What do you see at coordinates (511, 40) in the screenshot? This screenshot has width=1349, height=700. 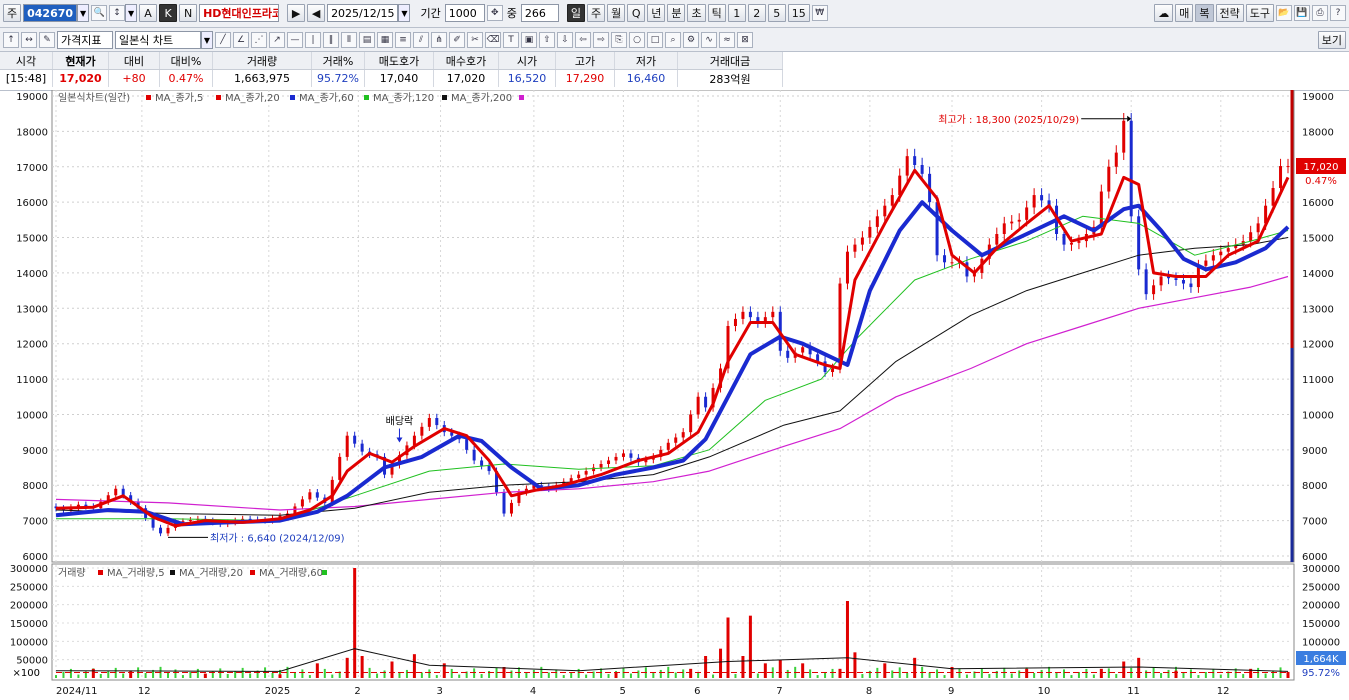 I see `text-tool-icon: T` at bounding box center [511, 40].